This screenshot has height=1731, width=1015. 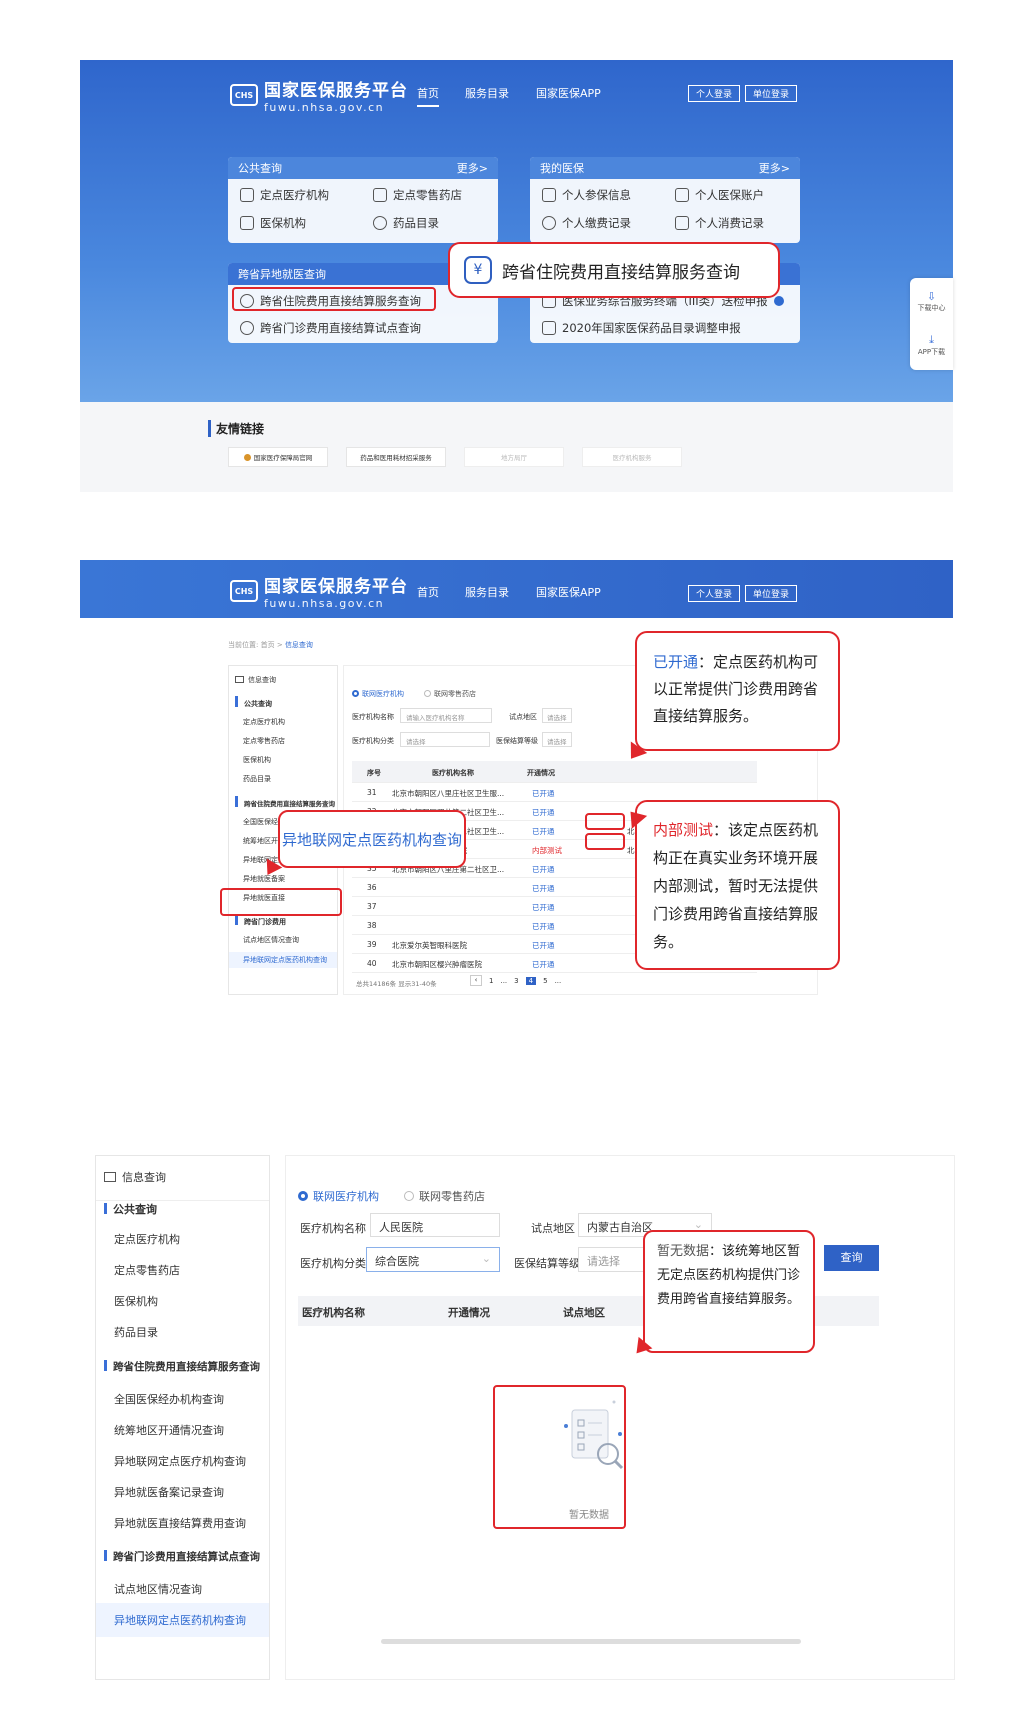 What do you see at coordinates (273, 223) in the screenshot?
I see `link-insurance-org: 医保机构` at bounding box center [273, 223].